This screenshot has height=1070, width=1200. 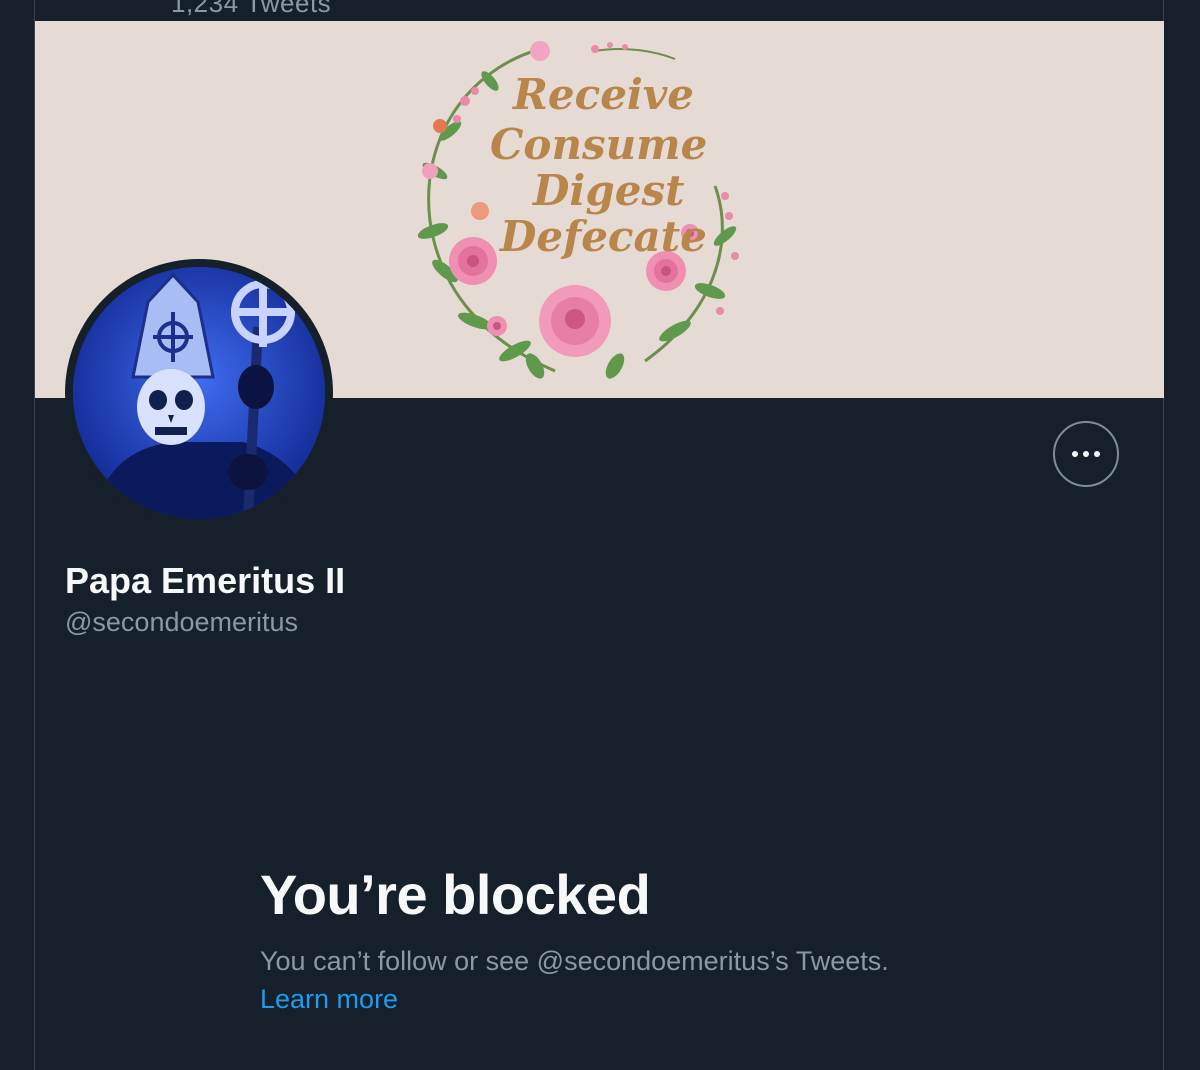 What do you see at coordinates (608, 190) in the screenshot?
I see `banner-line-3: Digest` at bounding box center [608, 190].